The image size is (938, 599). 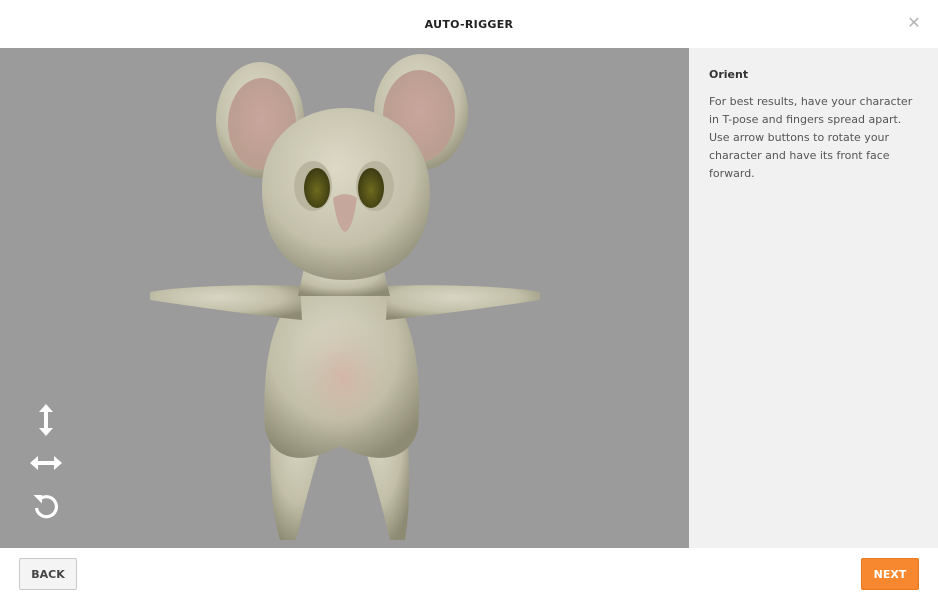 I want to click on next-button: NEXT, so click(x=890, y=574).